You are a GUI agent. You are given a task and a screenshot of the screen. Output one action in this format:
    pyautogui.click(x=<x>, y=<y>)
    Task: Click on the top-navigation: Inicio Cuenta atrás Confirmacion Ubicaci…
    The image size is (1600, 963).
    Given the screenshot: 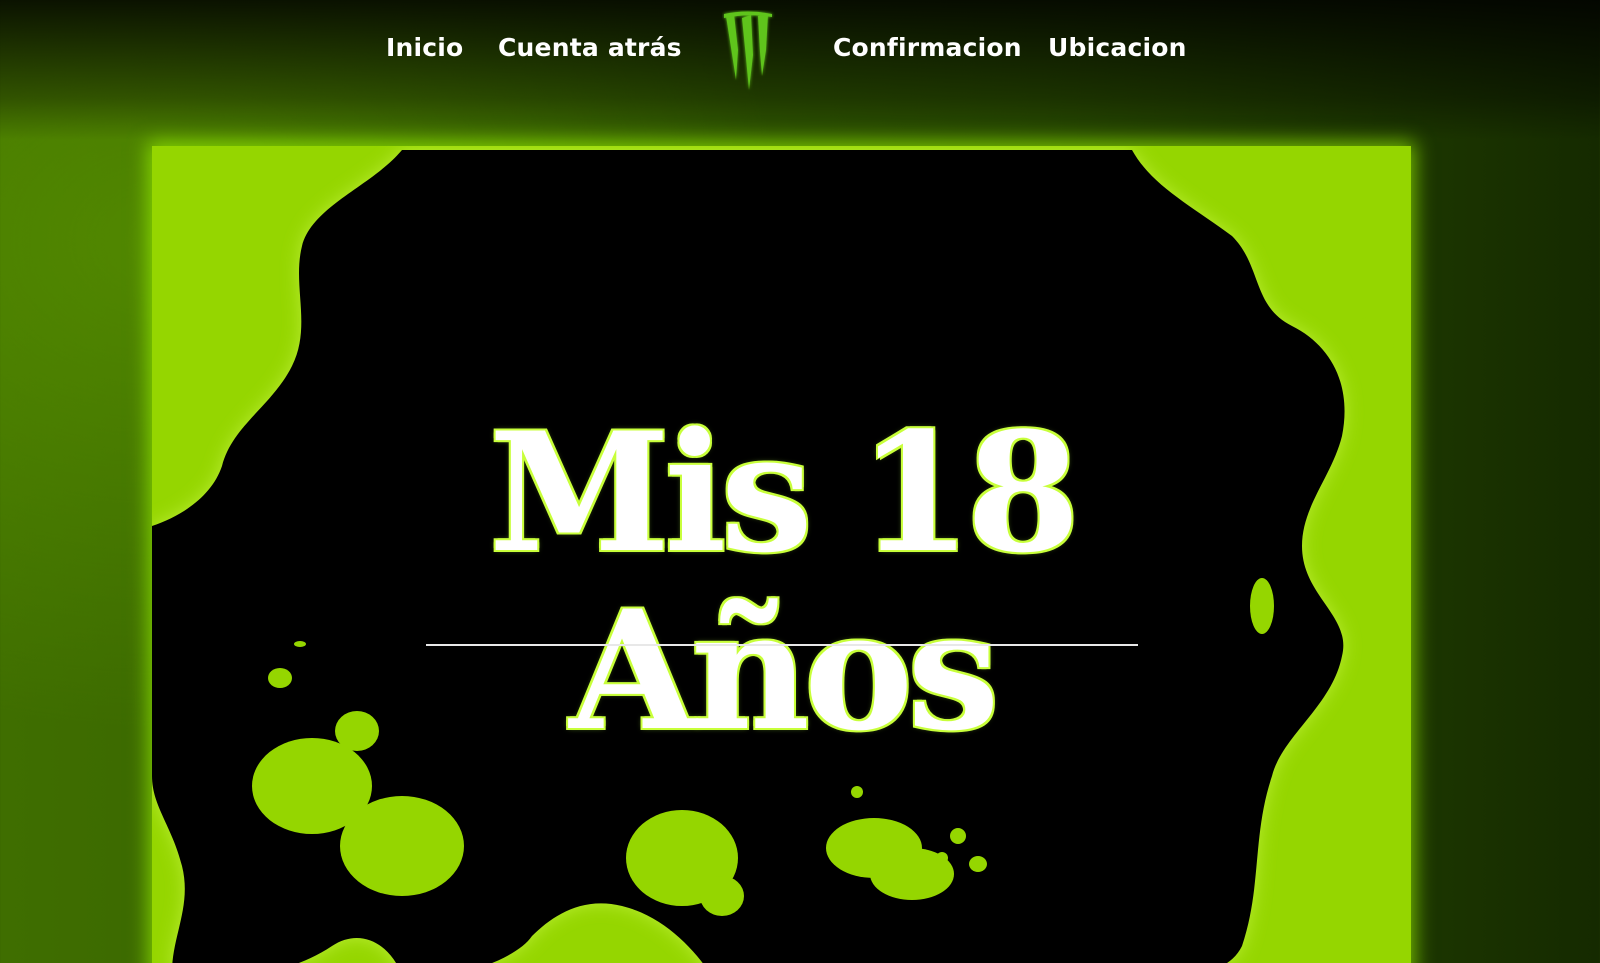 What is the action you would take?
    pyautogui.click(x=800, y=50)
    